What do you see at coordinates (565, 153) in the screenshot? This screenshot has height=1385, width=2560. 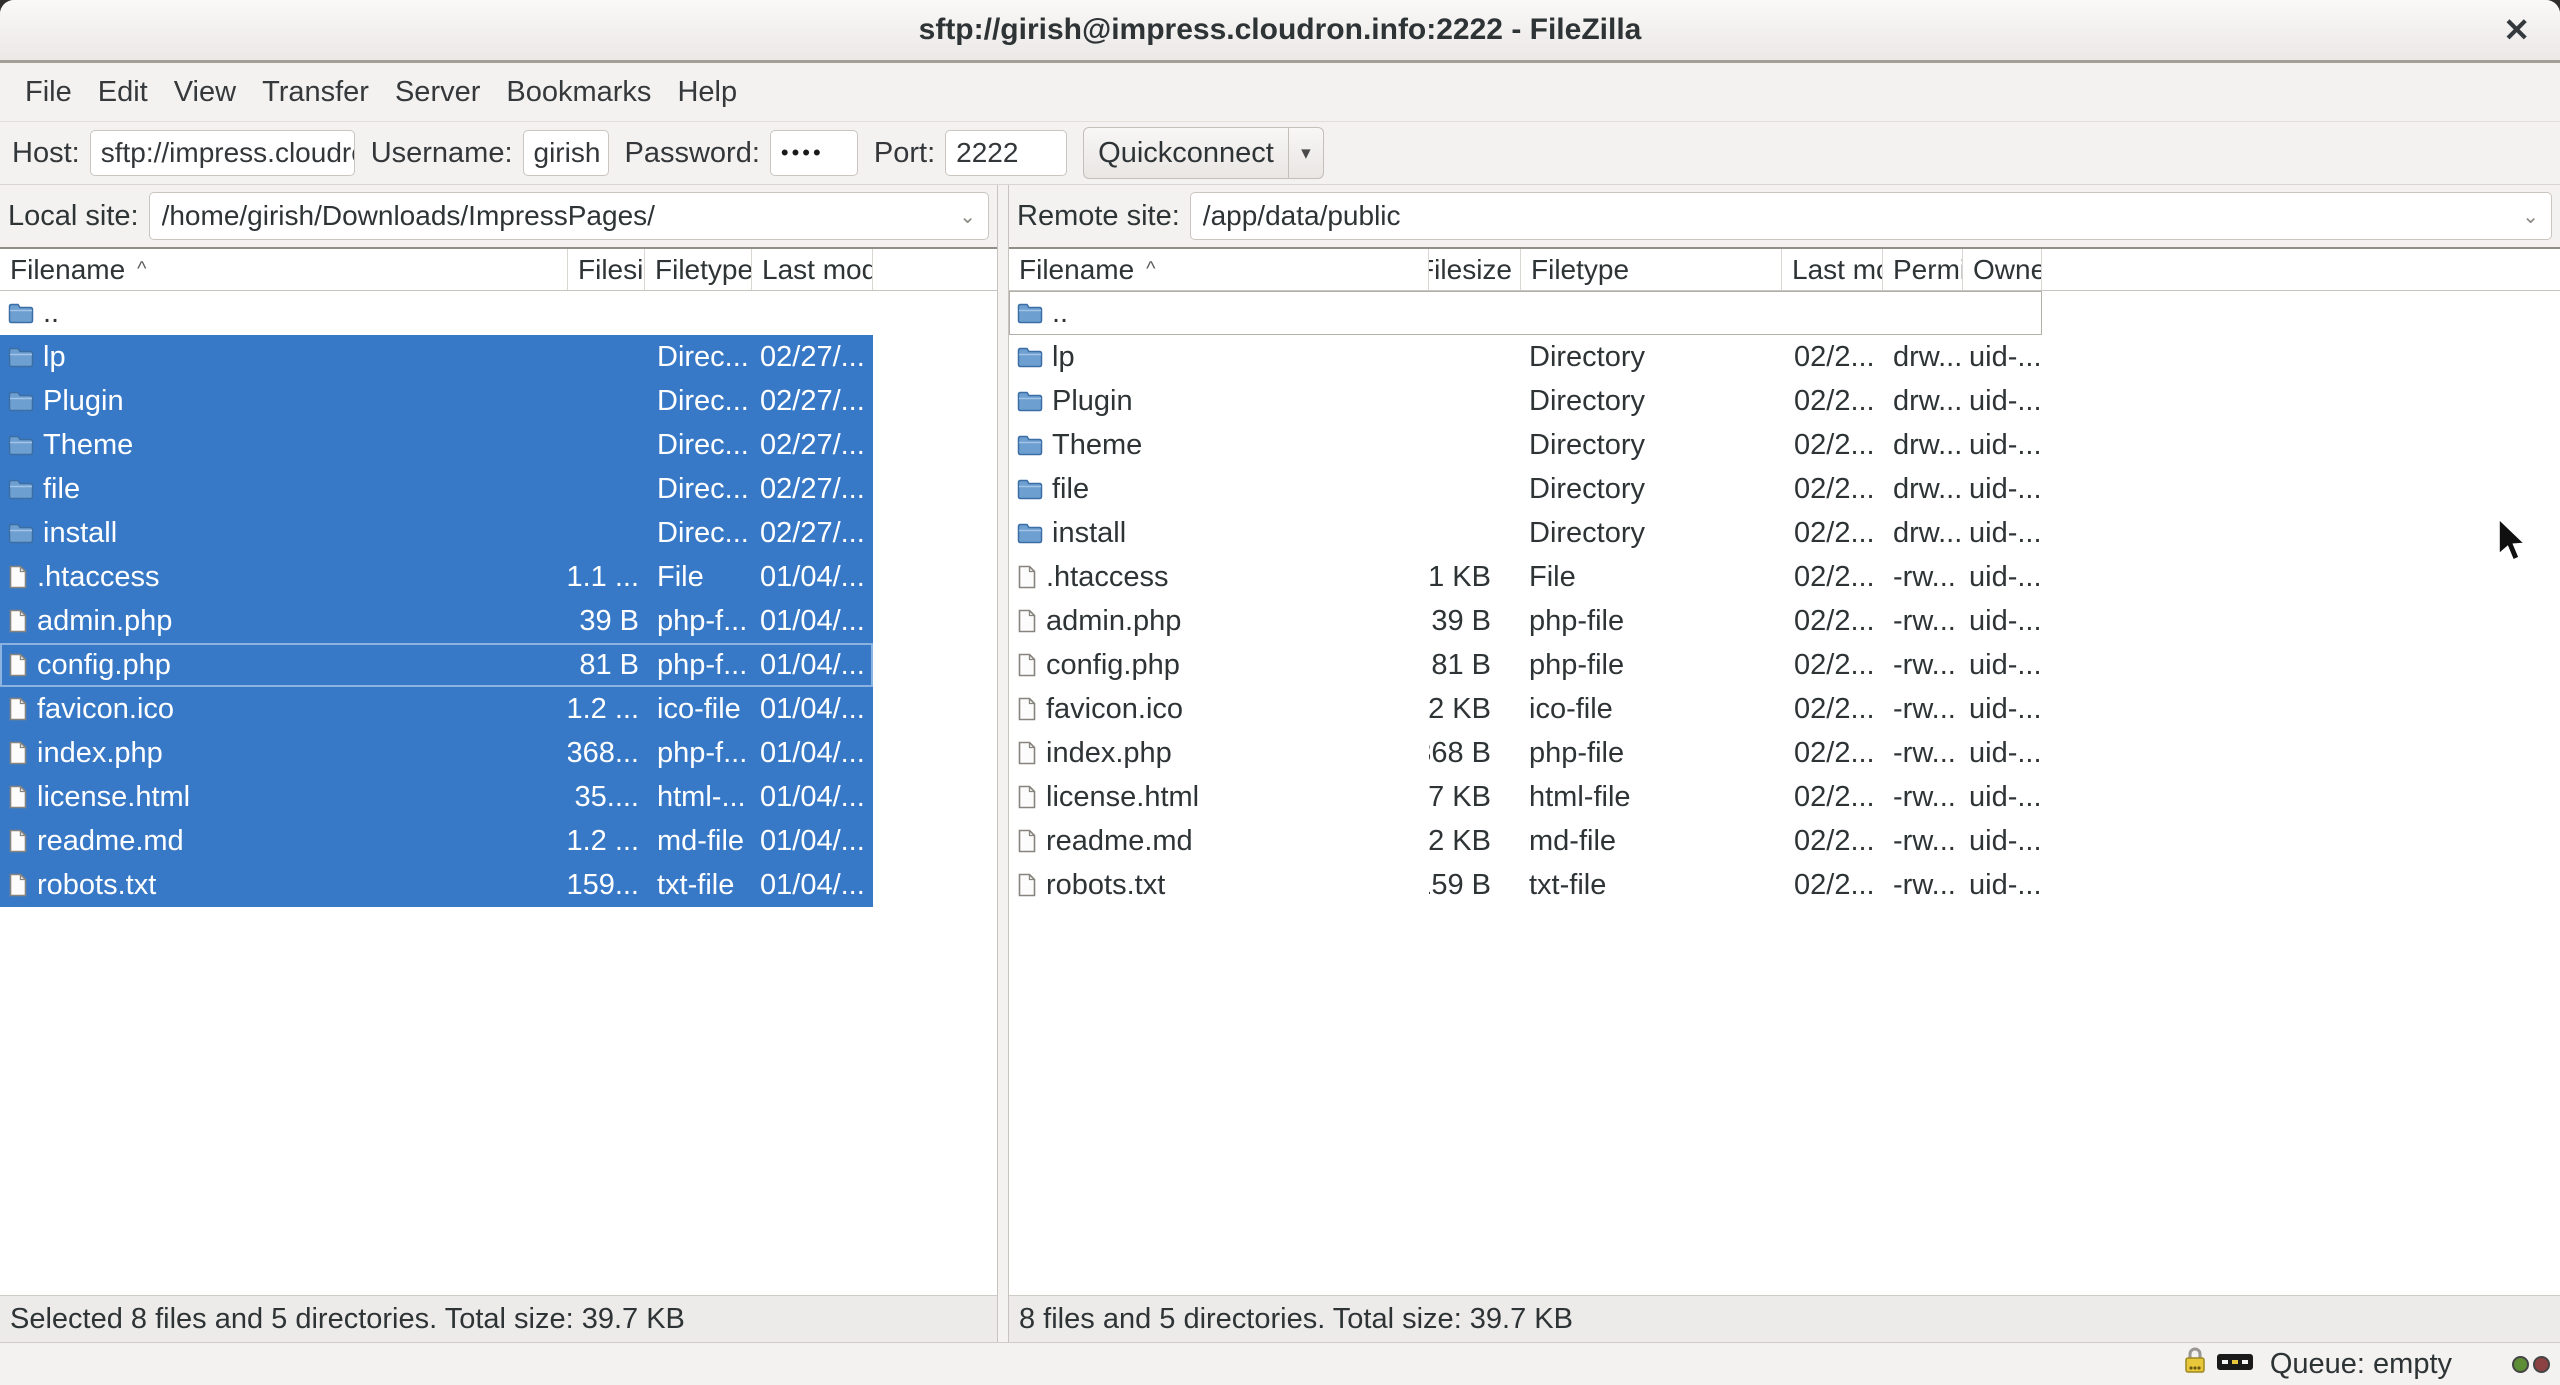 I see `username-input: girish` at bounding box center [565, 153].